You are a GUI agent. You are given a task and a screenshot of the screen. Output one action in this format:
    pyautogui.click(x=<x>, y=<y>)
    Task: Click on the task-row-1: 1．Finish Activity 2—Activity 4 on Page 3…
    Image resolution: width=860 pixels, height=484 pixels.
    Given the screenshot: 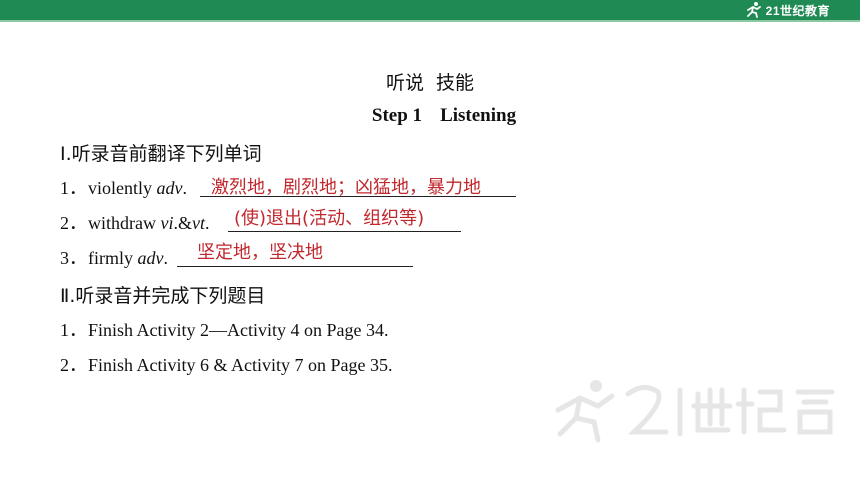 What is the action you would take?
    pyautogui.click(x=224, y=329)
    